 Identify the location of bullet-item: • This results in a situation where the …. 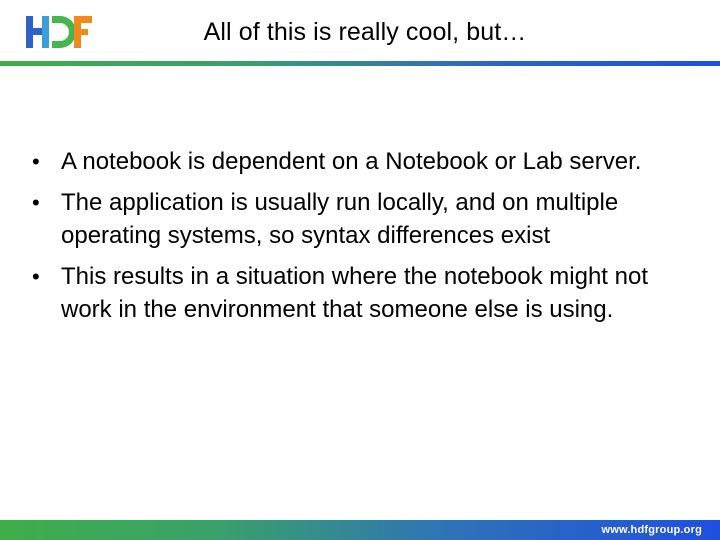
(353, 293).